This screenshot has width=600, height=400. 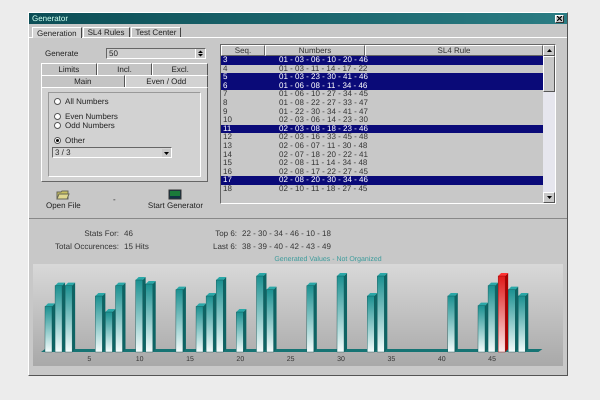 I want to click on list-row: 16 02 - 08 - 17 - 22 - 27 - 45, so click(x=382, y=172).